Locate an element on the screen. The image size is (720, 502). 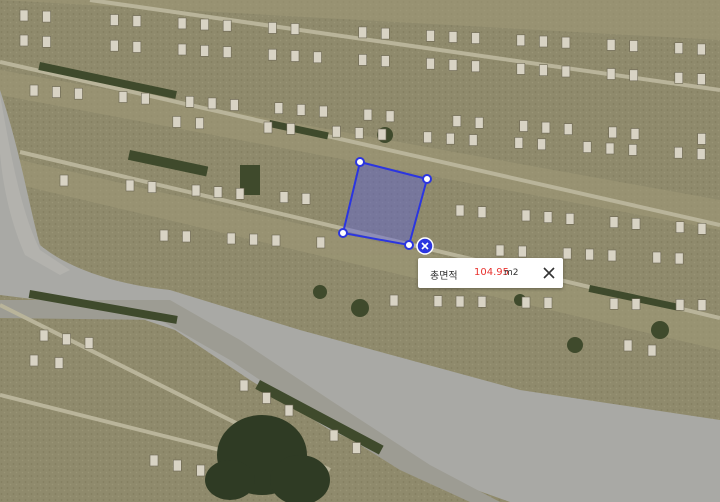
total-area-label: 총면적 is located at coordinates (444, 276).